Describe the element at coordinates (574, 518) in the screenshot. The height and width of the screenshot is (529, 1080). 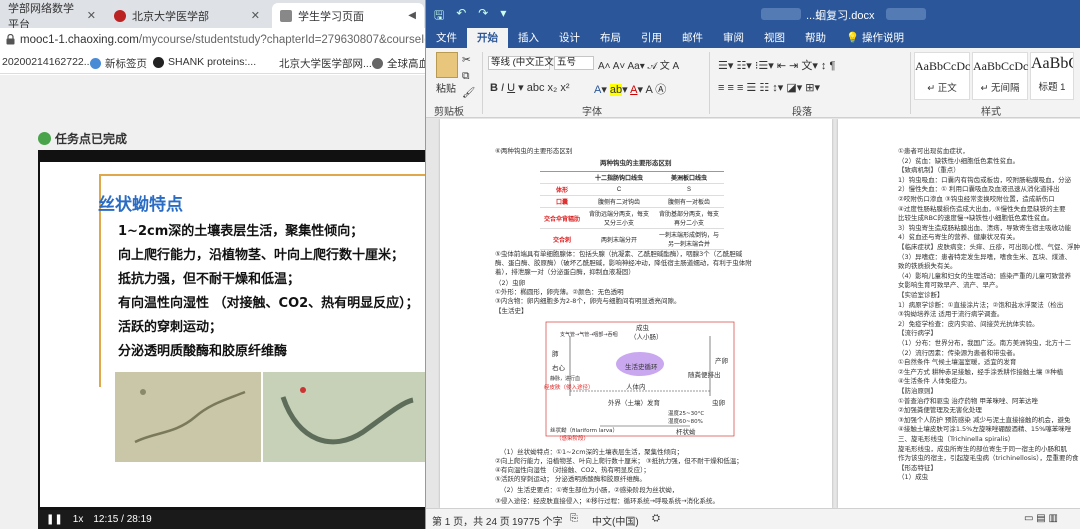
I see `proofing-icon: ⎘` at that location.